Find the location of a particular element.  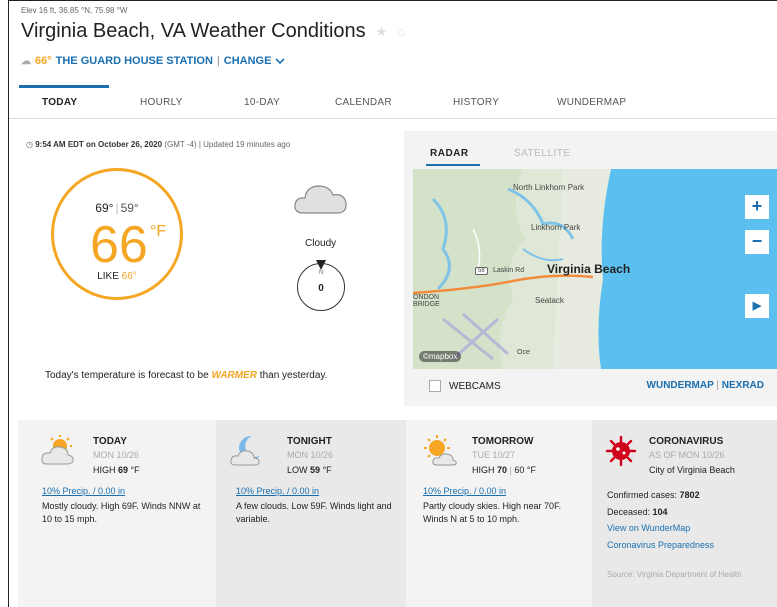

tab-calendar: CALENDAR is located at coordinates (363, 102).